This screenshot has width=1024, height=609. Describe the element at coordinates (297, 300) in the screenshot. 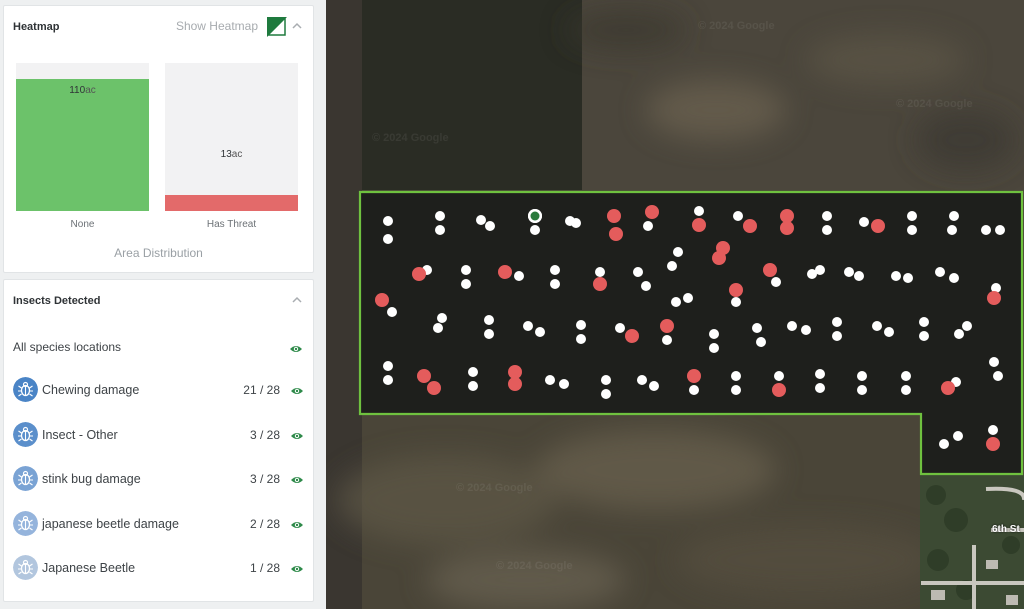

I see `collapse-insects-chevron-icon` at that location.